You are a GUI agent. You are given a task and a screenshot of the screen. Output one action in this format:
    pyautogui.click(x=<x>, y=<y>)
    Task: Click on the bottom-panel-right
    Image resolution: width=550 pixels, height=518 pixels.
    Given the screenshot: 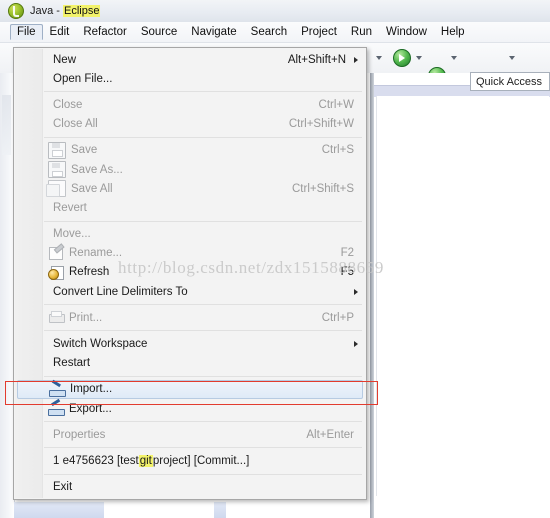 What is the action you would take?
    pyautogui.click(x=220, y=510)
    